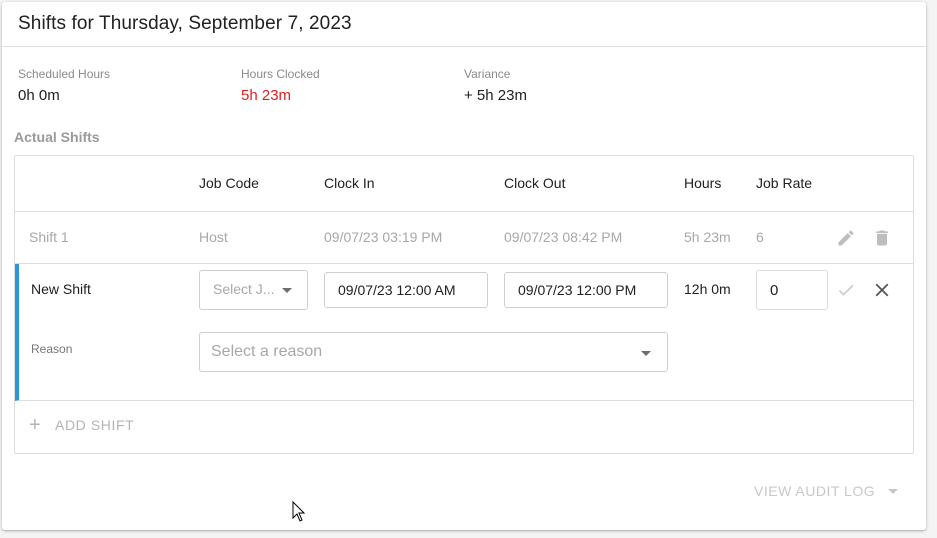  Describe the element at coordinates (784, 183) in the screenshot. I see `column-header-job-rate: Job Rate` at that location.